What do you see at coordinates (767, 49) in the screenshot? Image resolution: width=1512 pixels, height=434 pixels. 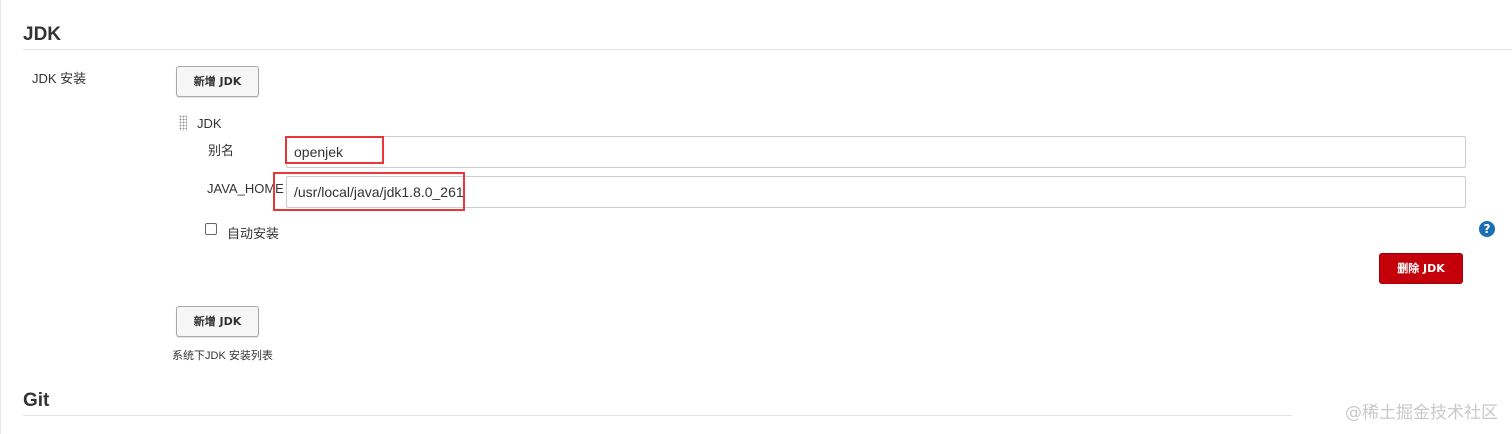 I see `jdk-section-divider` at bounding box center [767, 49].